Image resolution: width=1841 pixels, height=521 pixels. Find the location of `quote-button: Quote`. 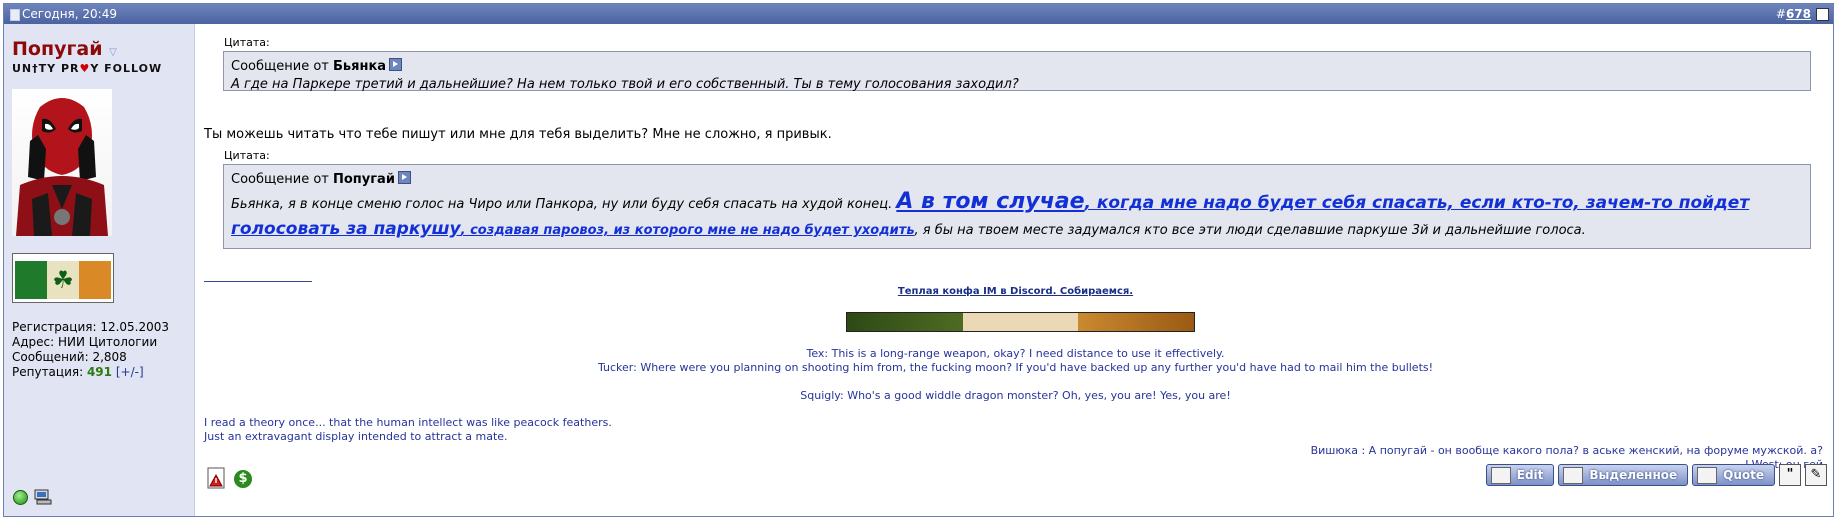

quote-button: Quote is located at coordinates (1733, 475).